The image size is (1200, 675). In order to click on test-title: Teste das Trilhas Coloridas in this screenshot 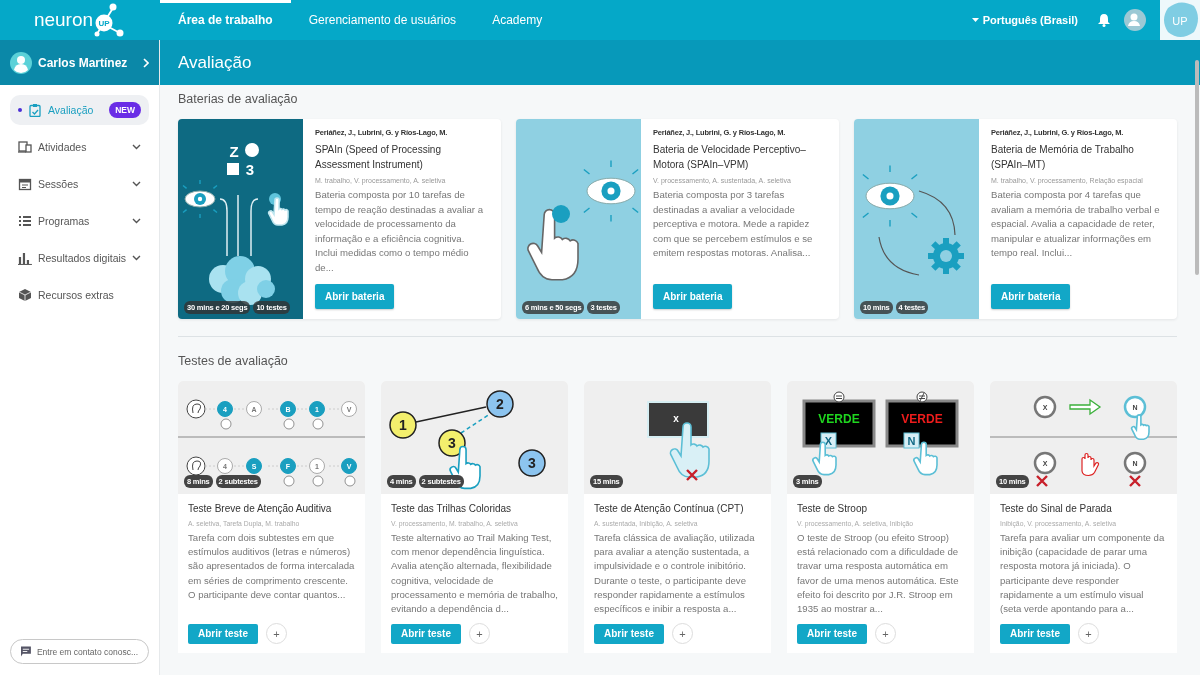, I will do `click(452, 508)`.